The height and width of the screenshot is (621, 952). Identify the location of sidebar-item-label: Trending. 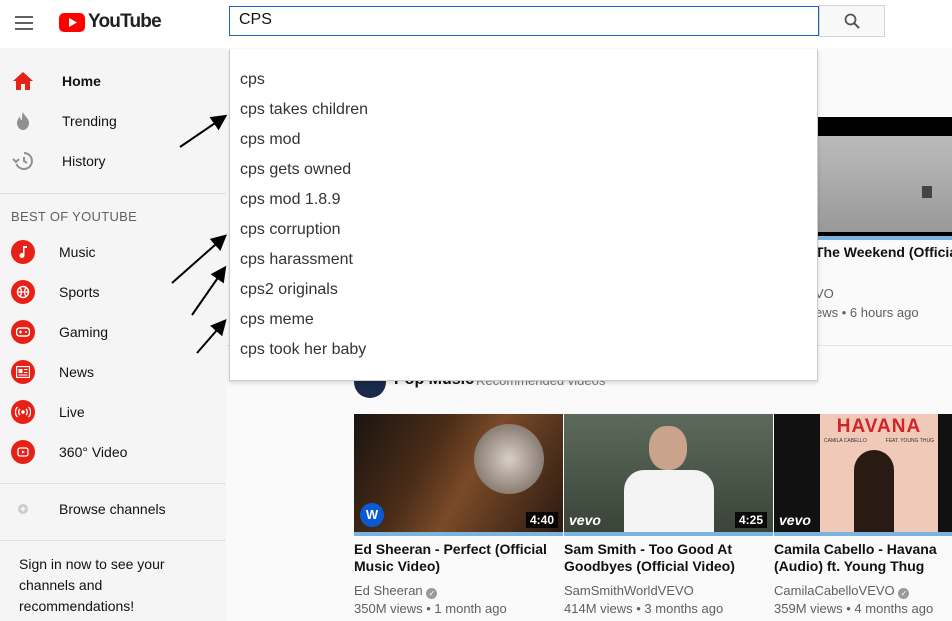
(89, 121).